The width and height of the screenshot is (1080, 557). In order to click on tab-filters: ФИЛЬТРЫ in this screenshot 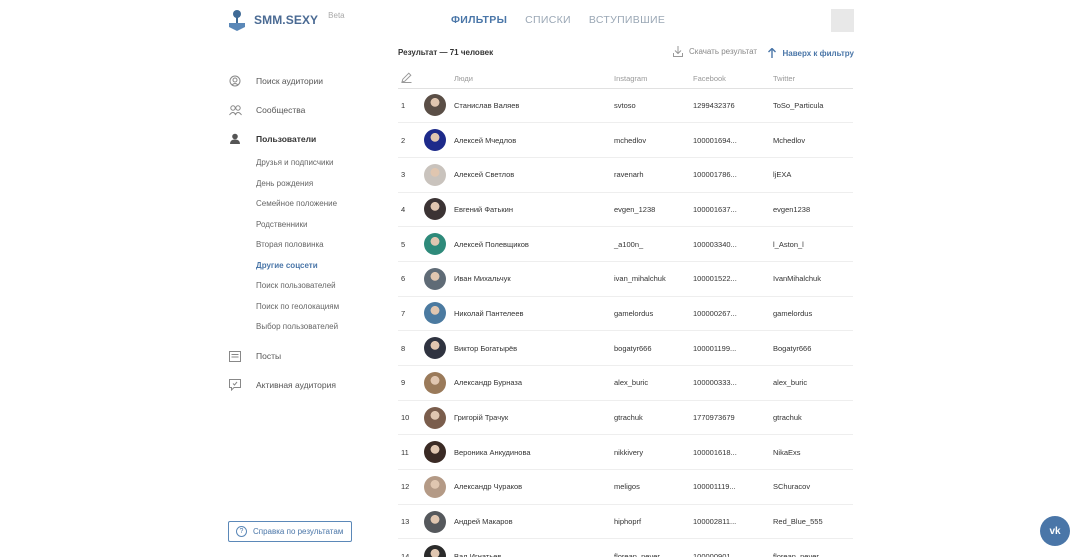, I will do `click(479, 20)`.